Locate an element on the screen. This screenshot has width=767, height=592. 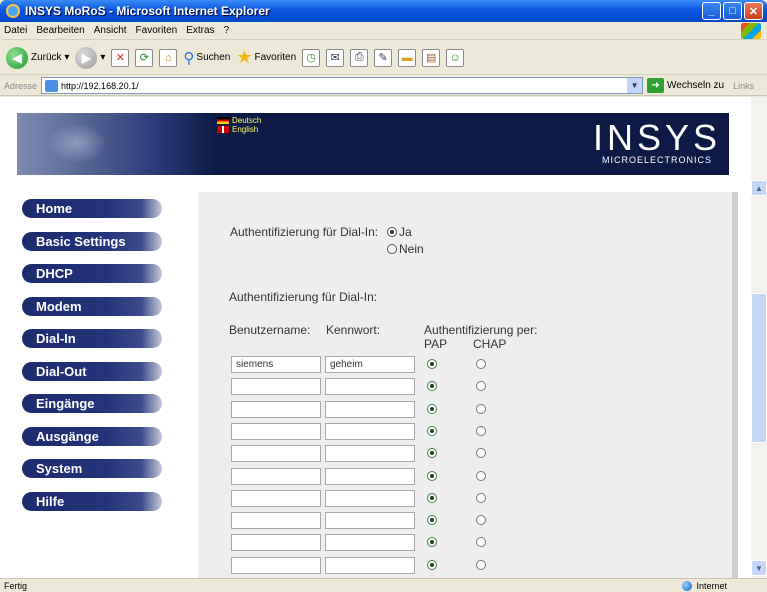
radio-no is located at coordinates (392, 249).